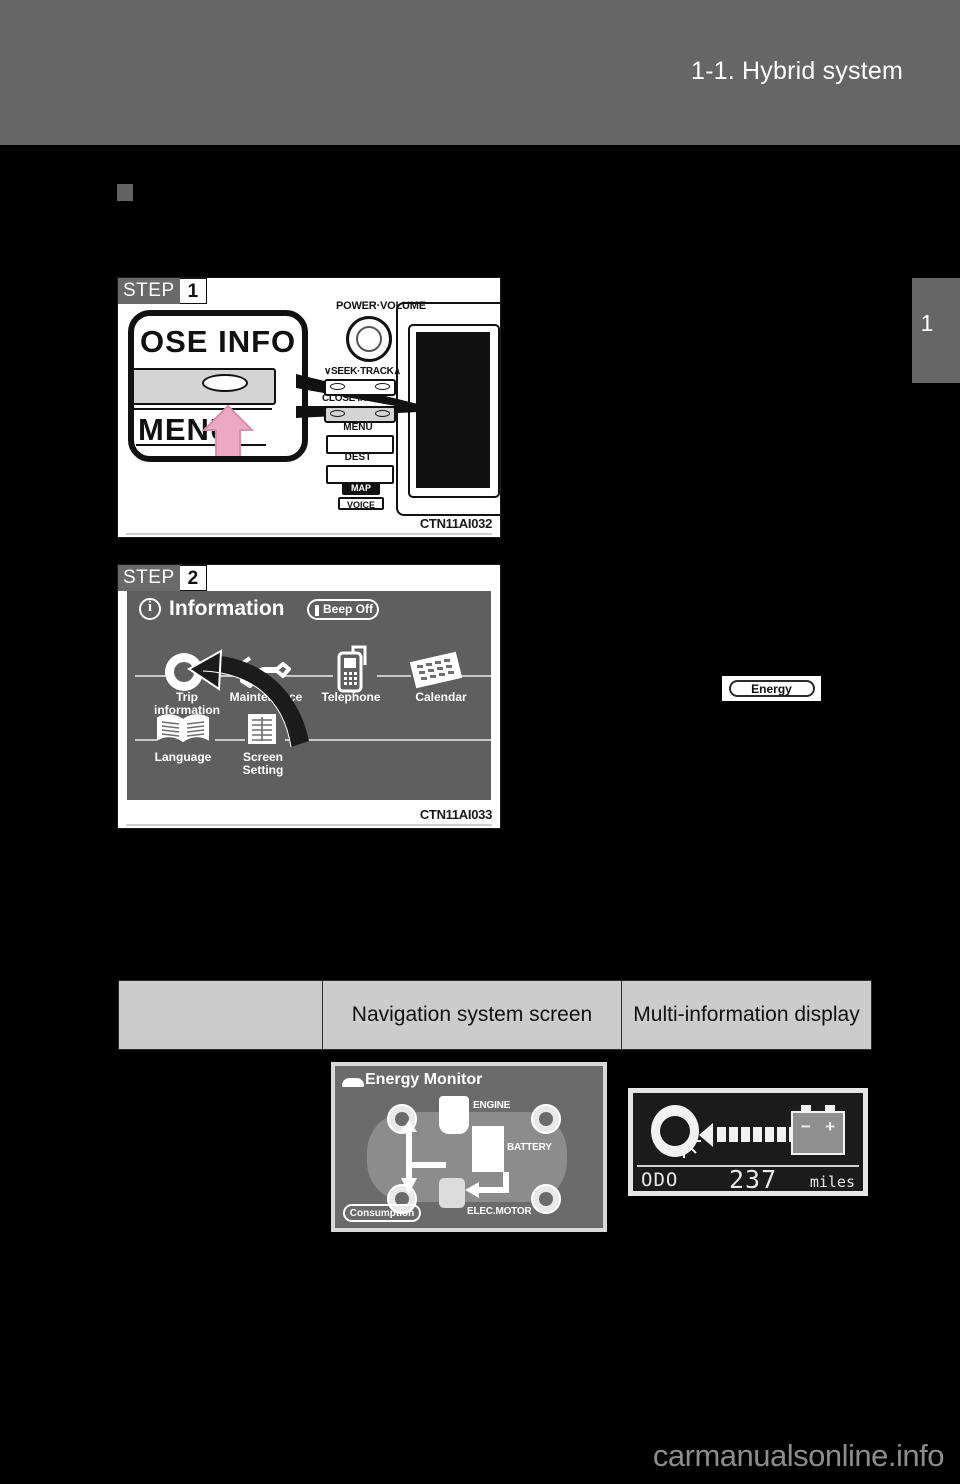  Describe the element at coordinates (472, 1015) in the screenshot. I see `table-header-navigation-system-screen: Navigation system screen` at that location.